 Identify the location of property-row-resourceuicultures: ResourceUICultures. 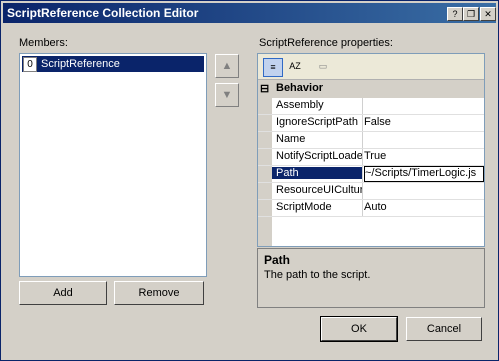
(371, 191).